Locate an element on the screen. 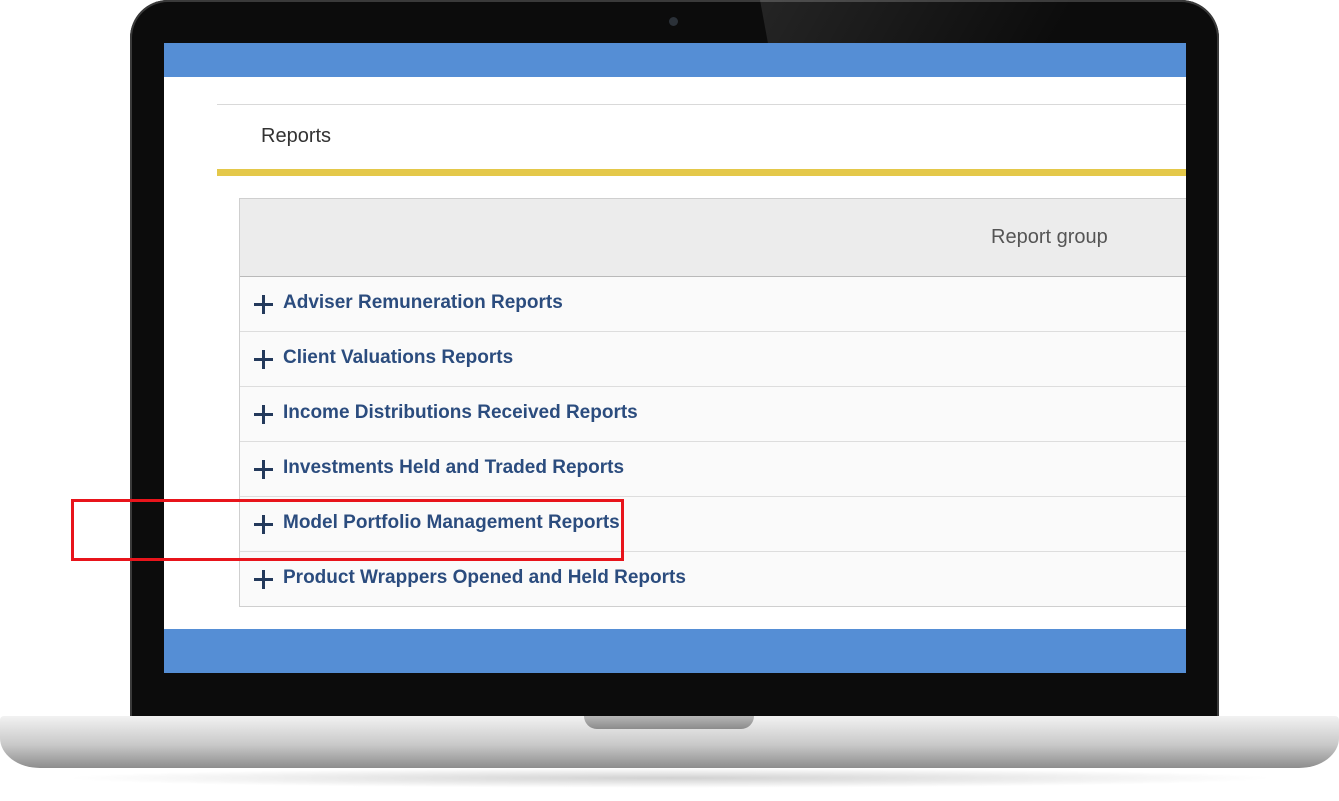 Image resolution: width=1339 pixels, height=801 pixels. bottom-banner is located at coordinates (675, 651).